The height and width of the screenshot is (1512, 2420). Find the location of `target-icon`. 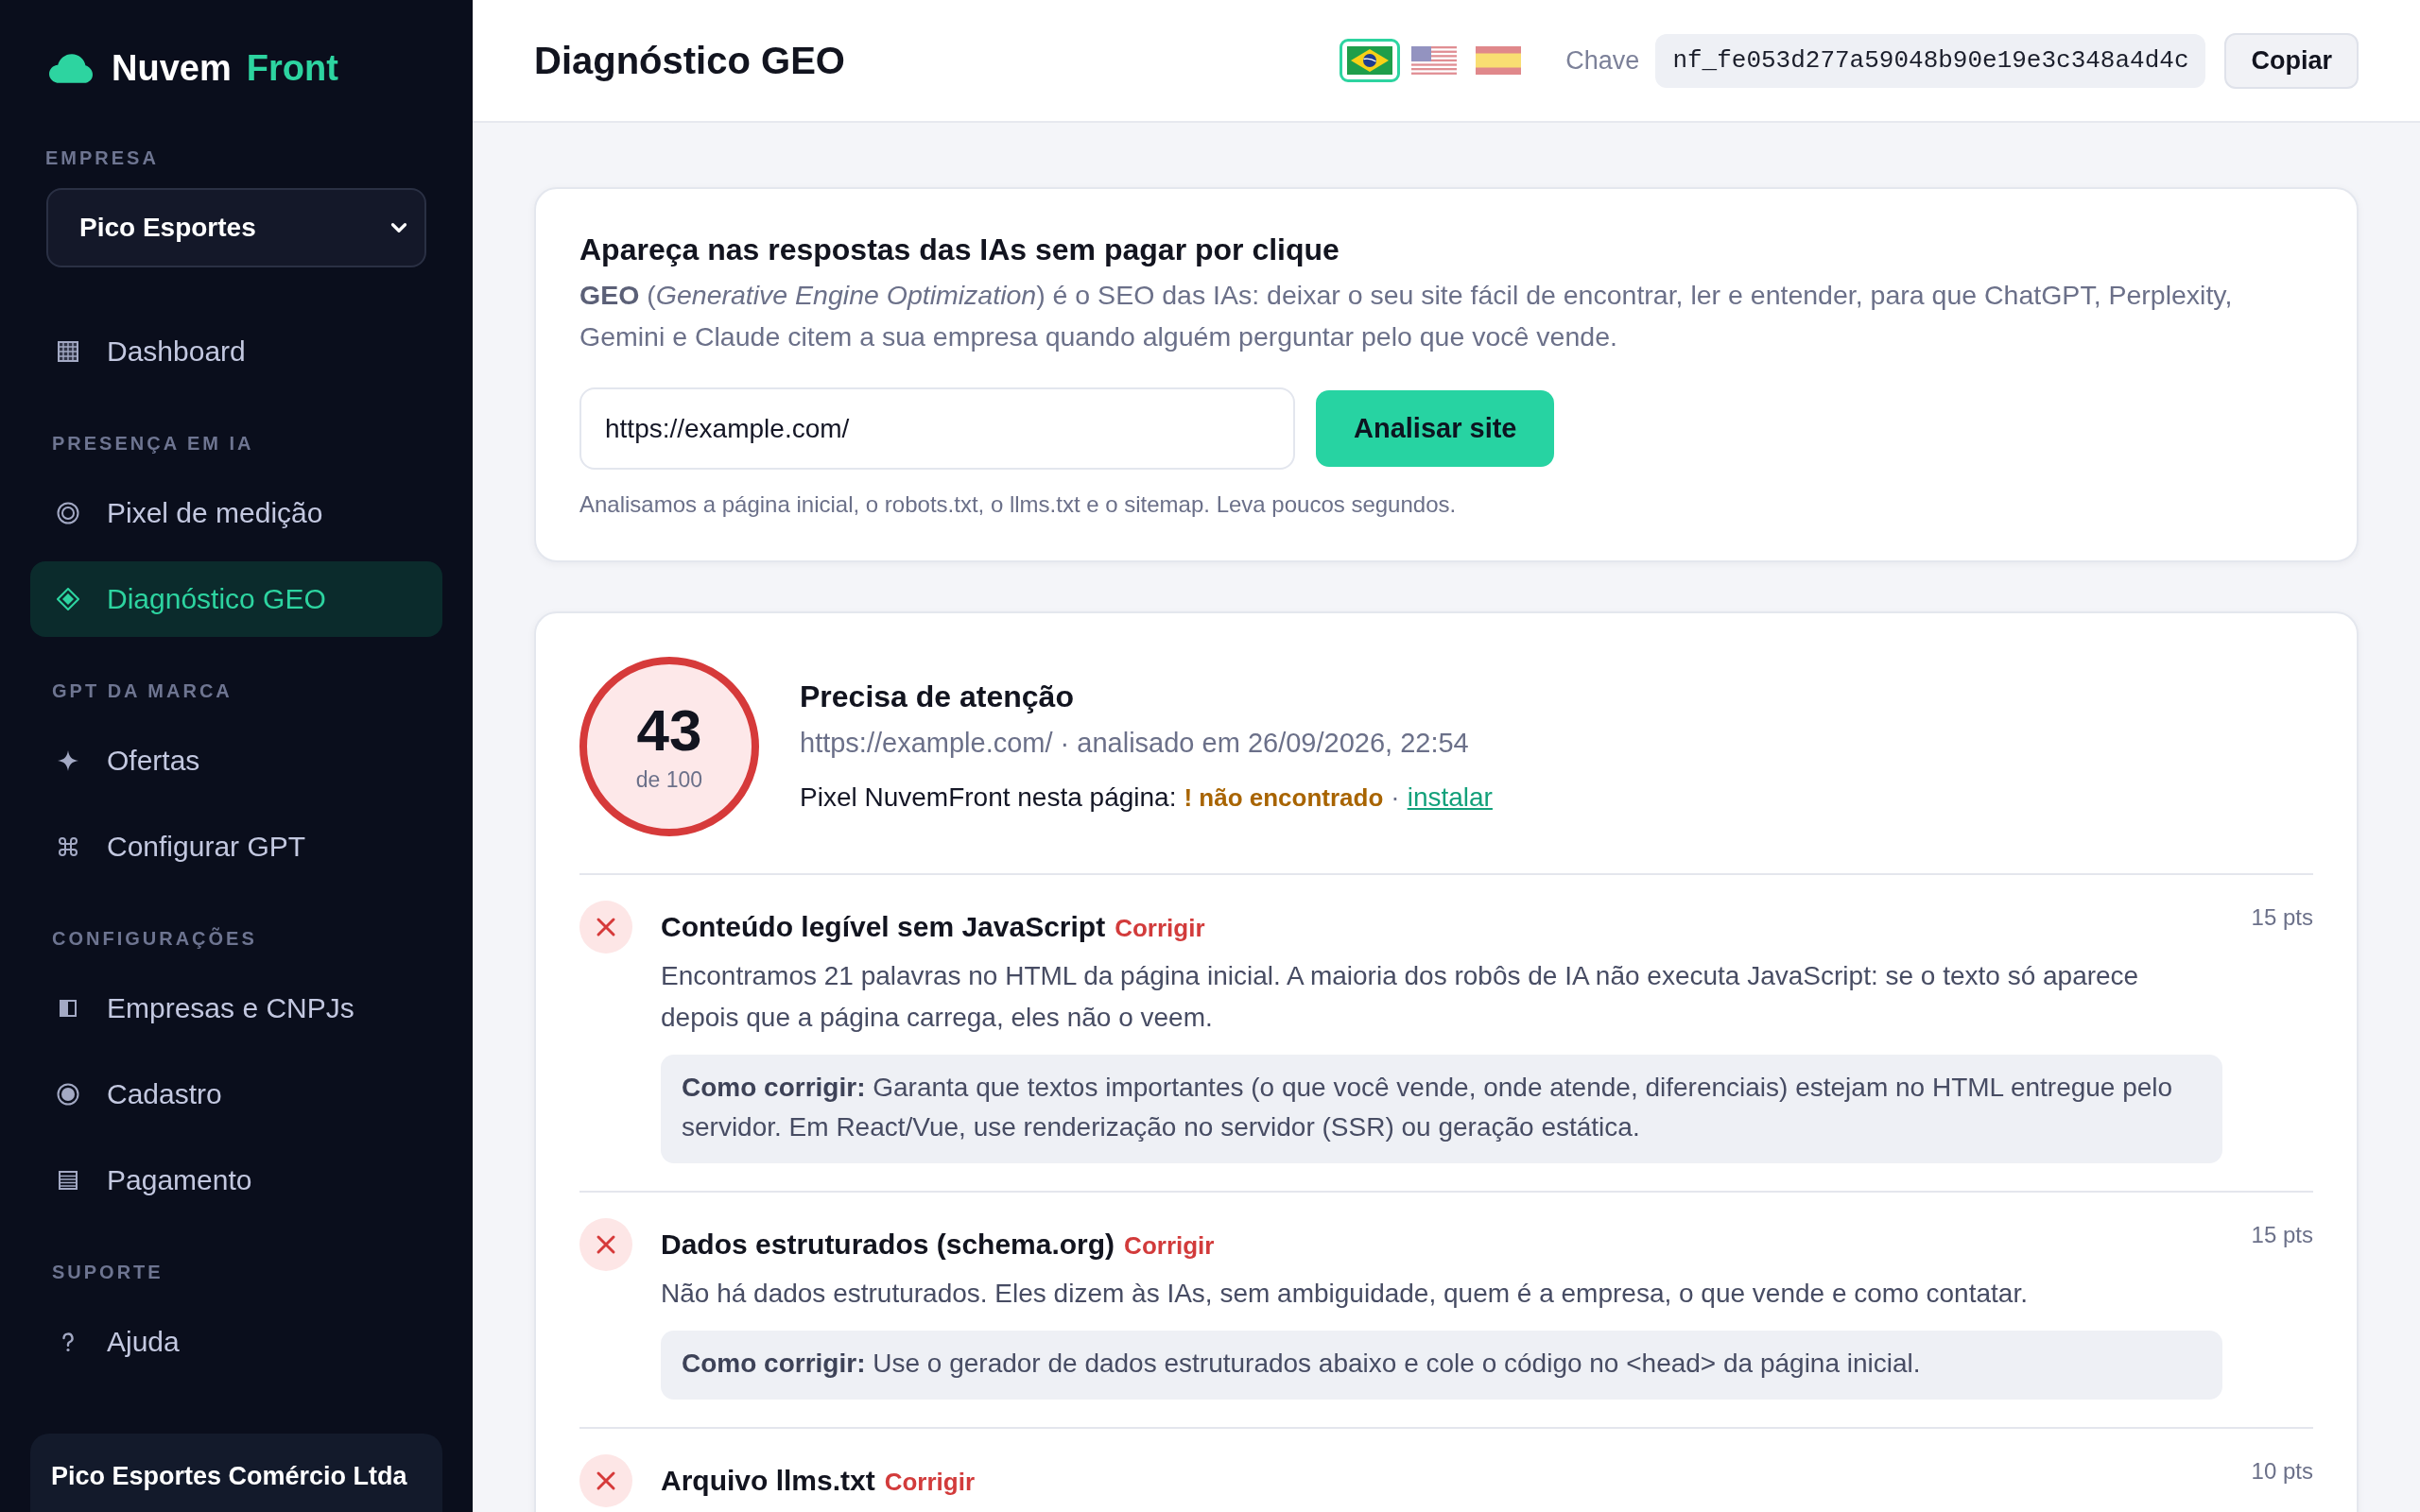

target-icon is located at coordinates (68, 513).